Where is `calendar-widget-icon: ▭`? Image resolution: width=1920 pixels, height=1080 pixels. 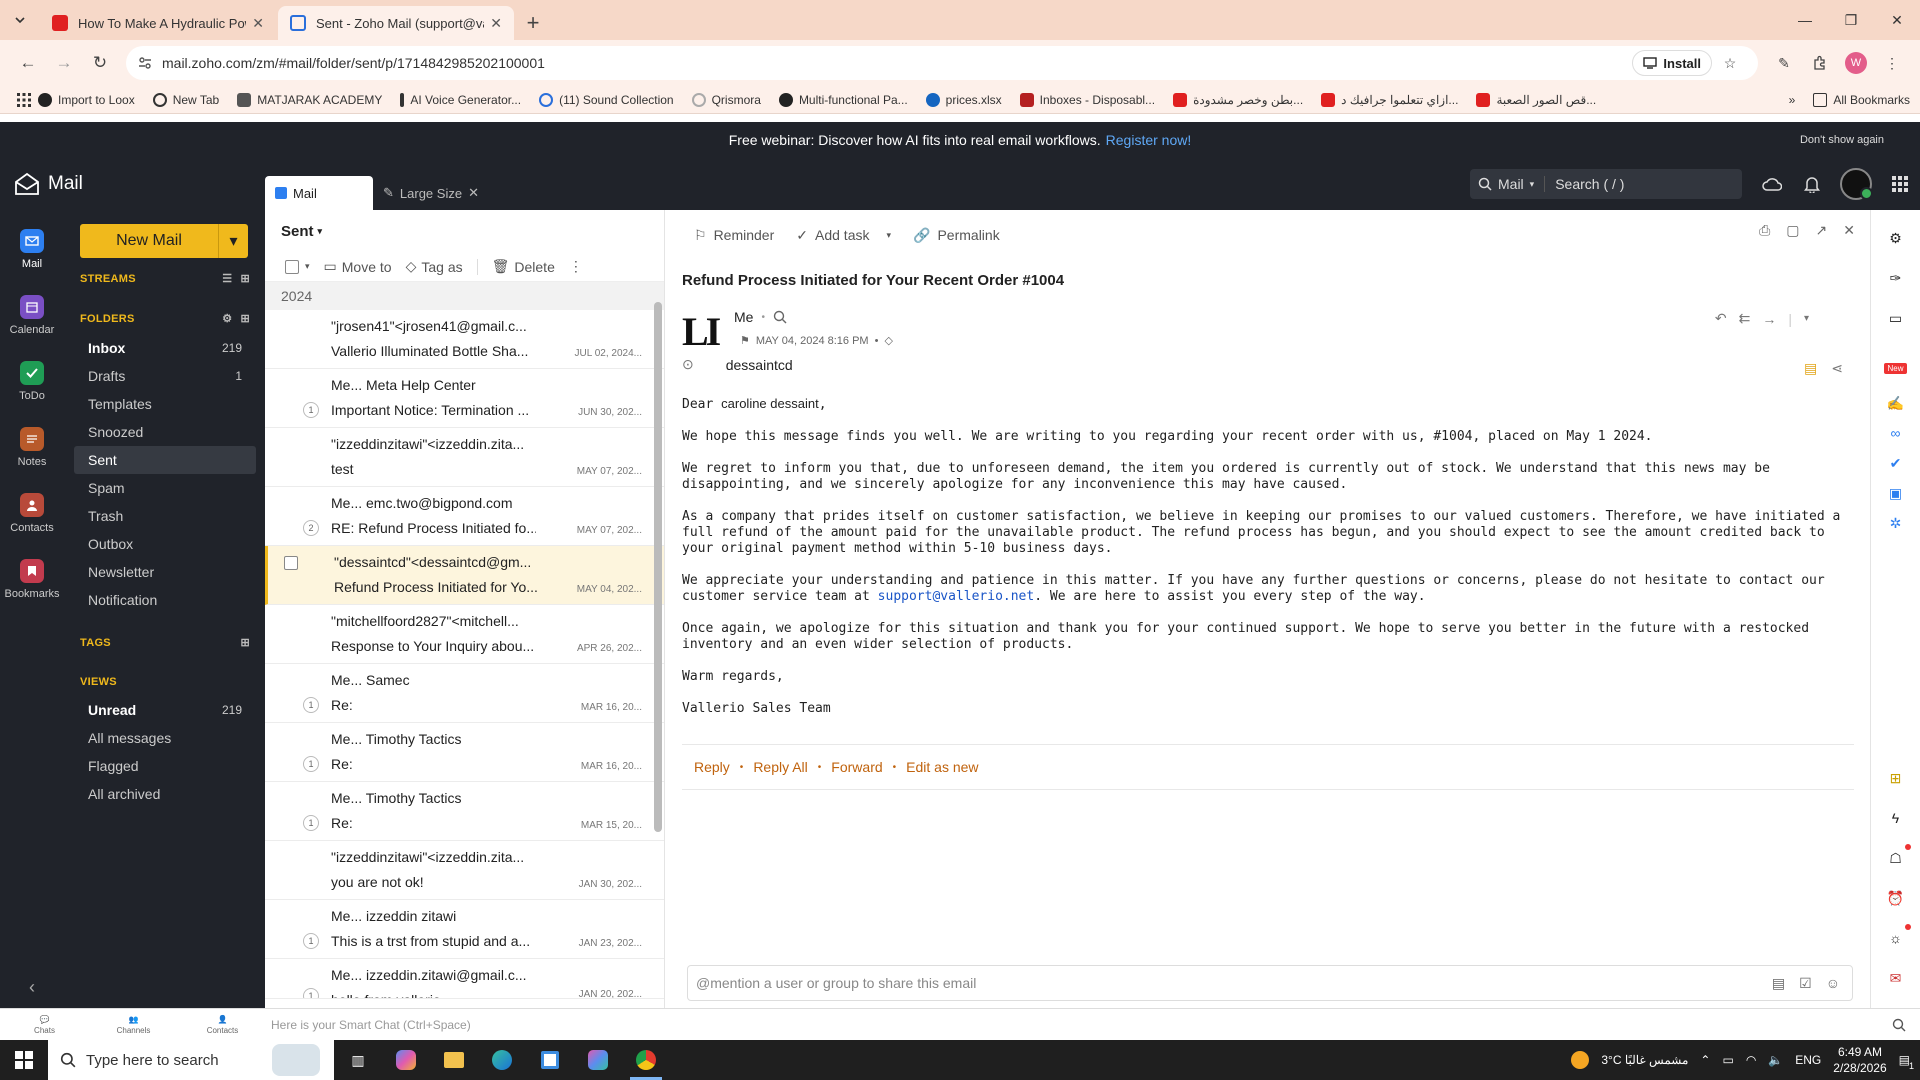 calendar-widget-icon: ▭ is located at coordinates (1895, 318).